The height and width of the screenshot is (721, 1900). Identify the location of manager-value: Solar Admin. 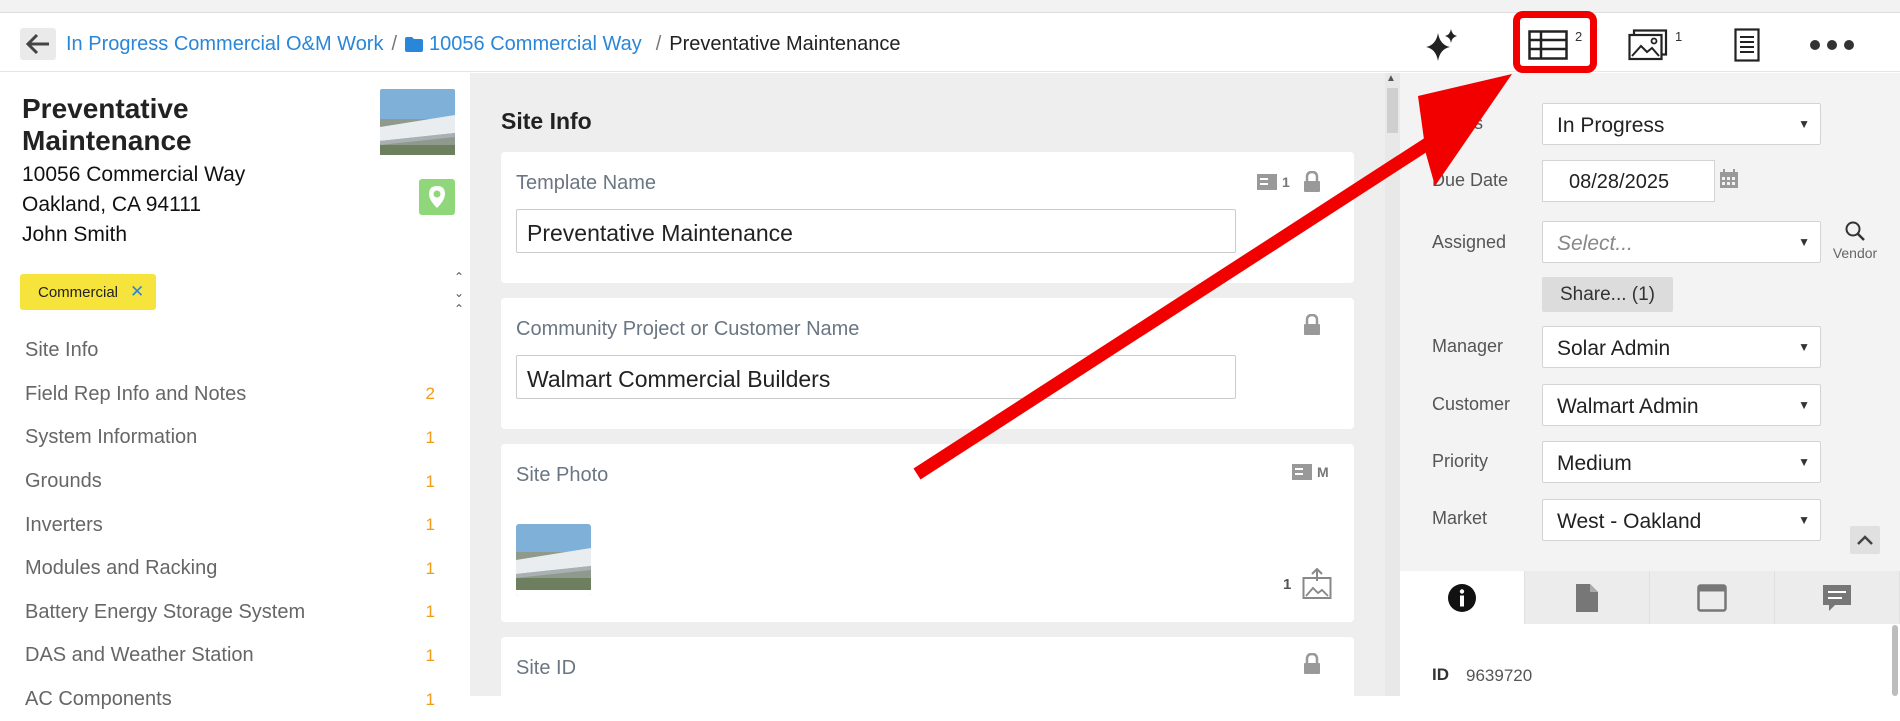
(1614, 348).